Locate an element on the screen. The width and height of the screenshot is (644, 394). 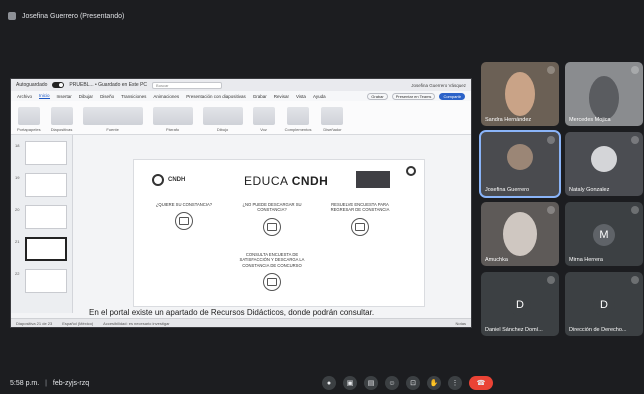
slide-item: ¿NO PUEDE DESCARGAR SU CONSTANCIA? is located at coordinates (272, 219).